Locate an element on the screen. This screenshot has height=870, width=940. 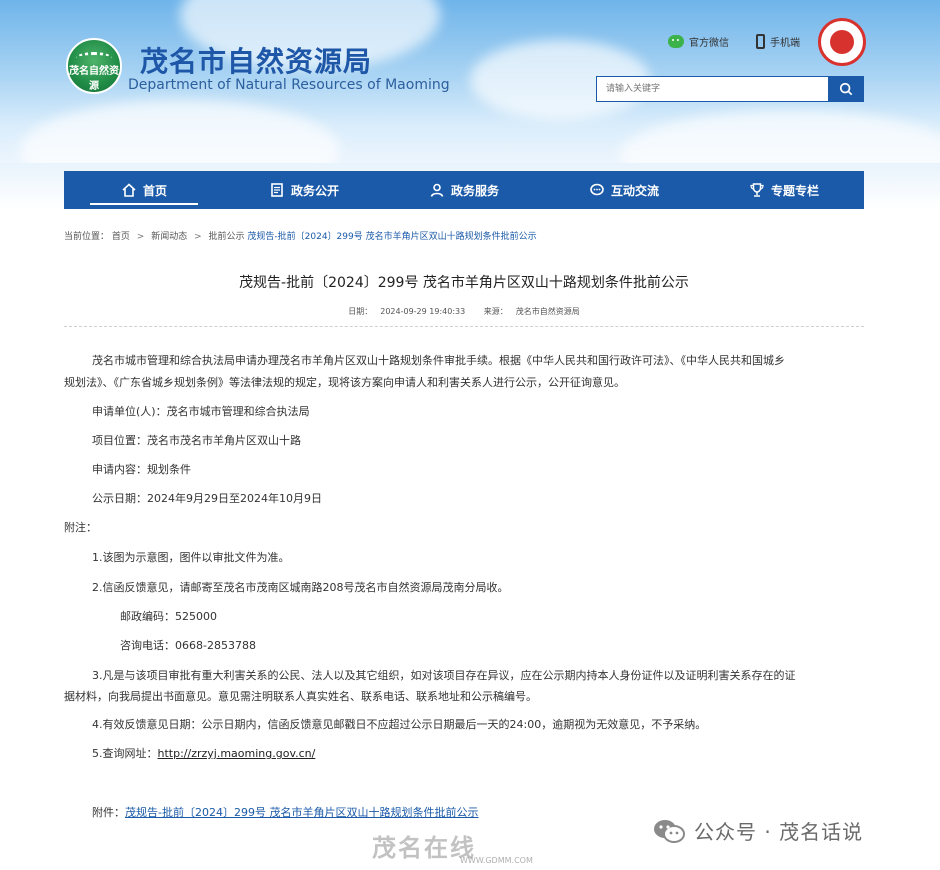
search-input is located at coordinates (712, 89).